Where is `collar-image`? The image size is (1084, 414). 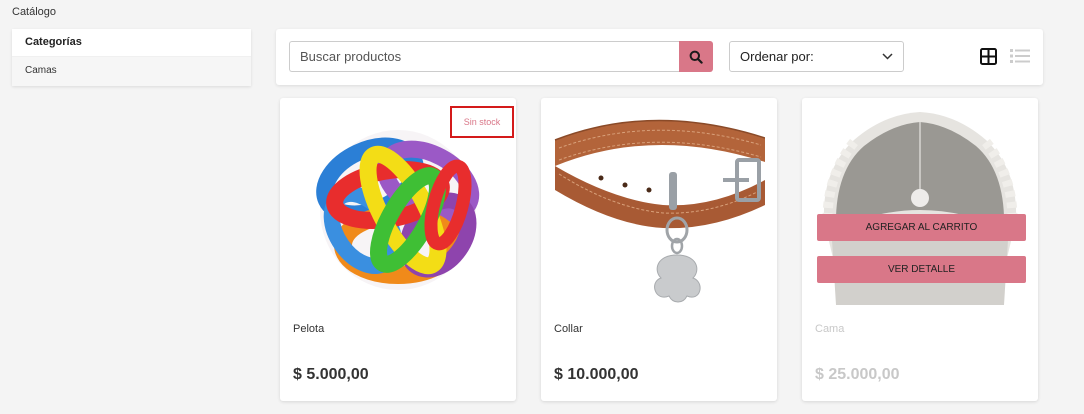
collar-image is located at coordinates (659, 207).